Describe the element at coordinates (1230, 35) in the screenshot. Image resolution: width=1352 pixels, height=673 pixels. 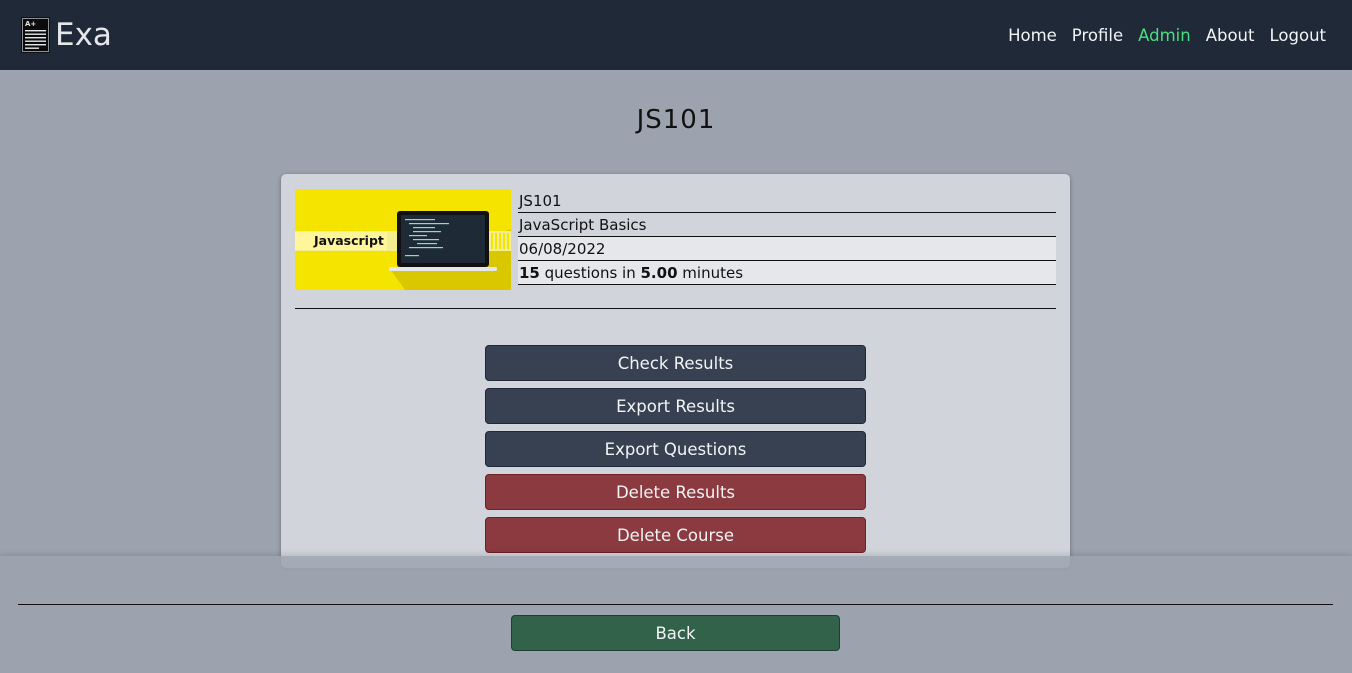
I see `nav-link-about: About` at that location.